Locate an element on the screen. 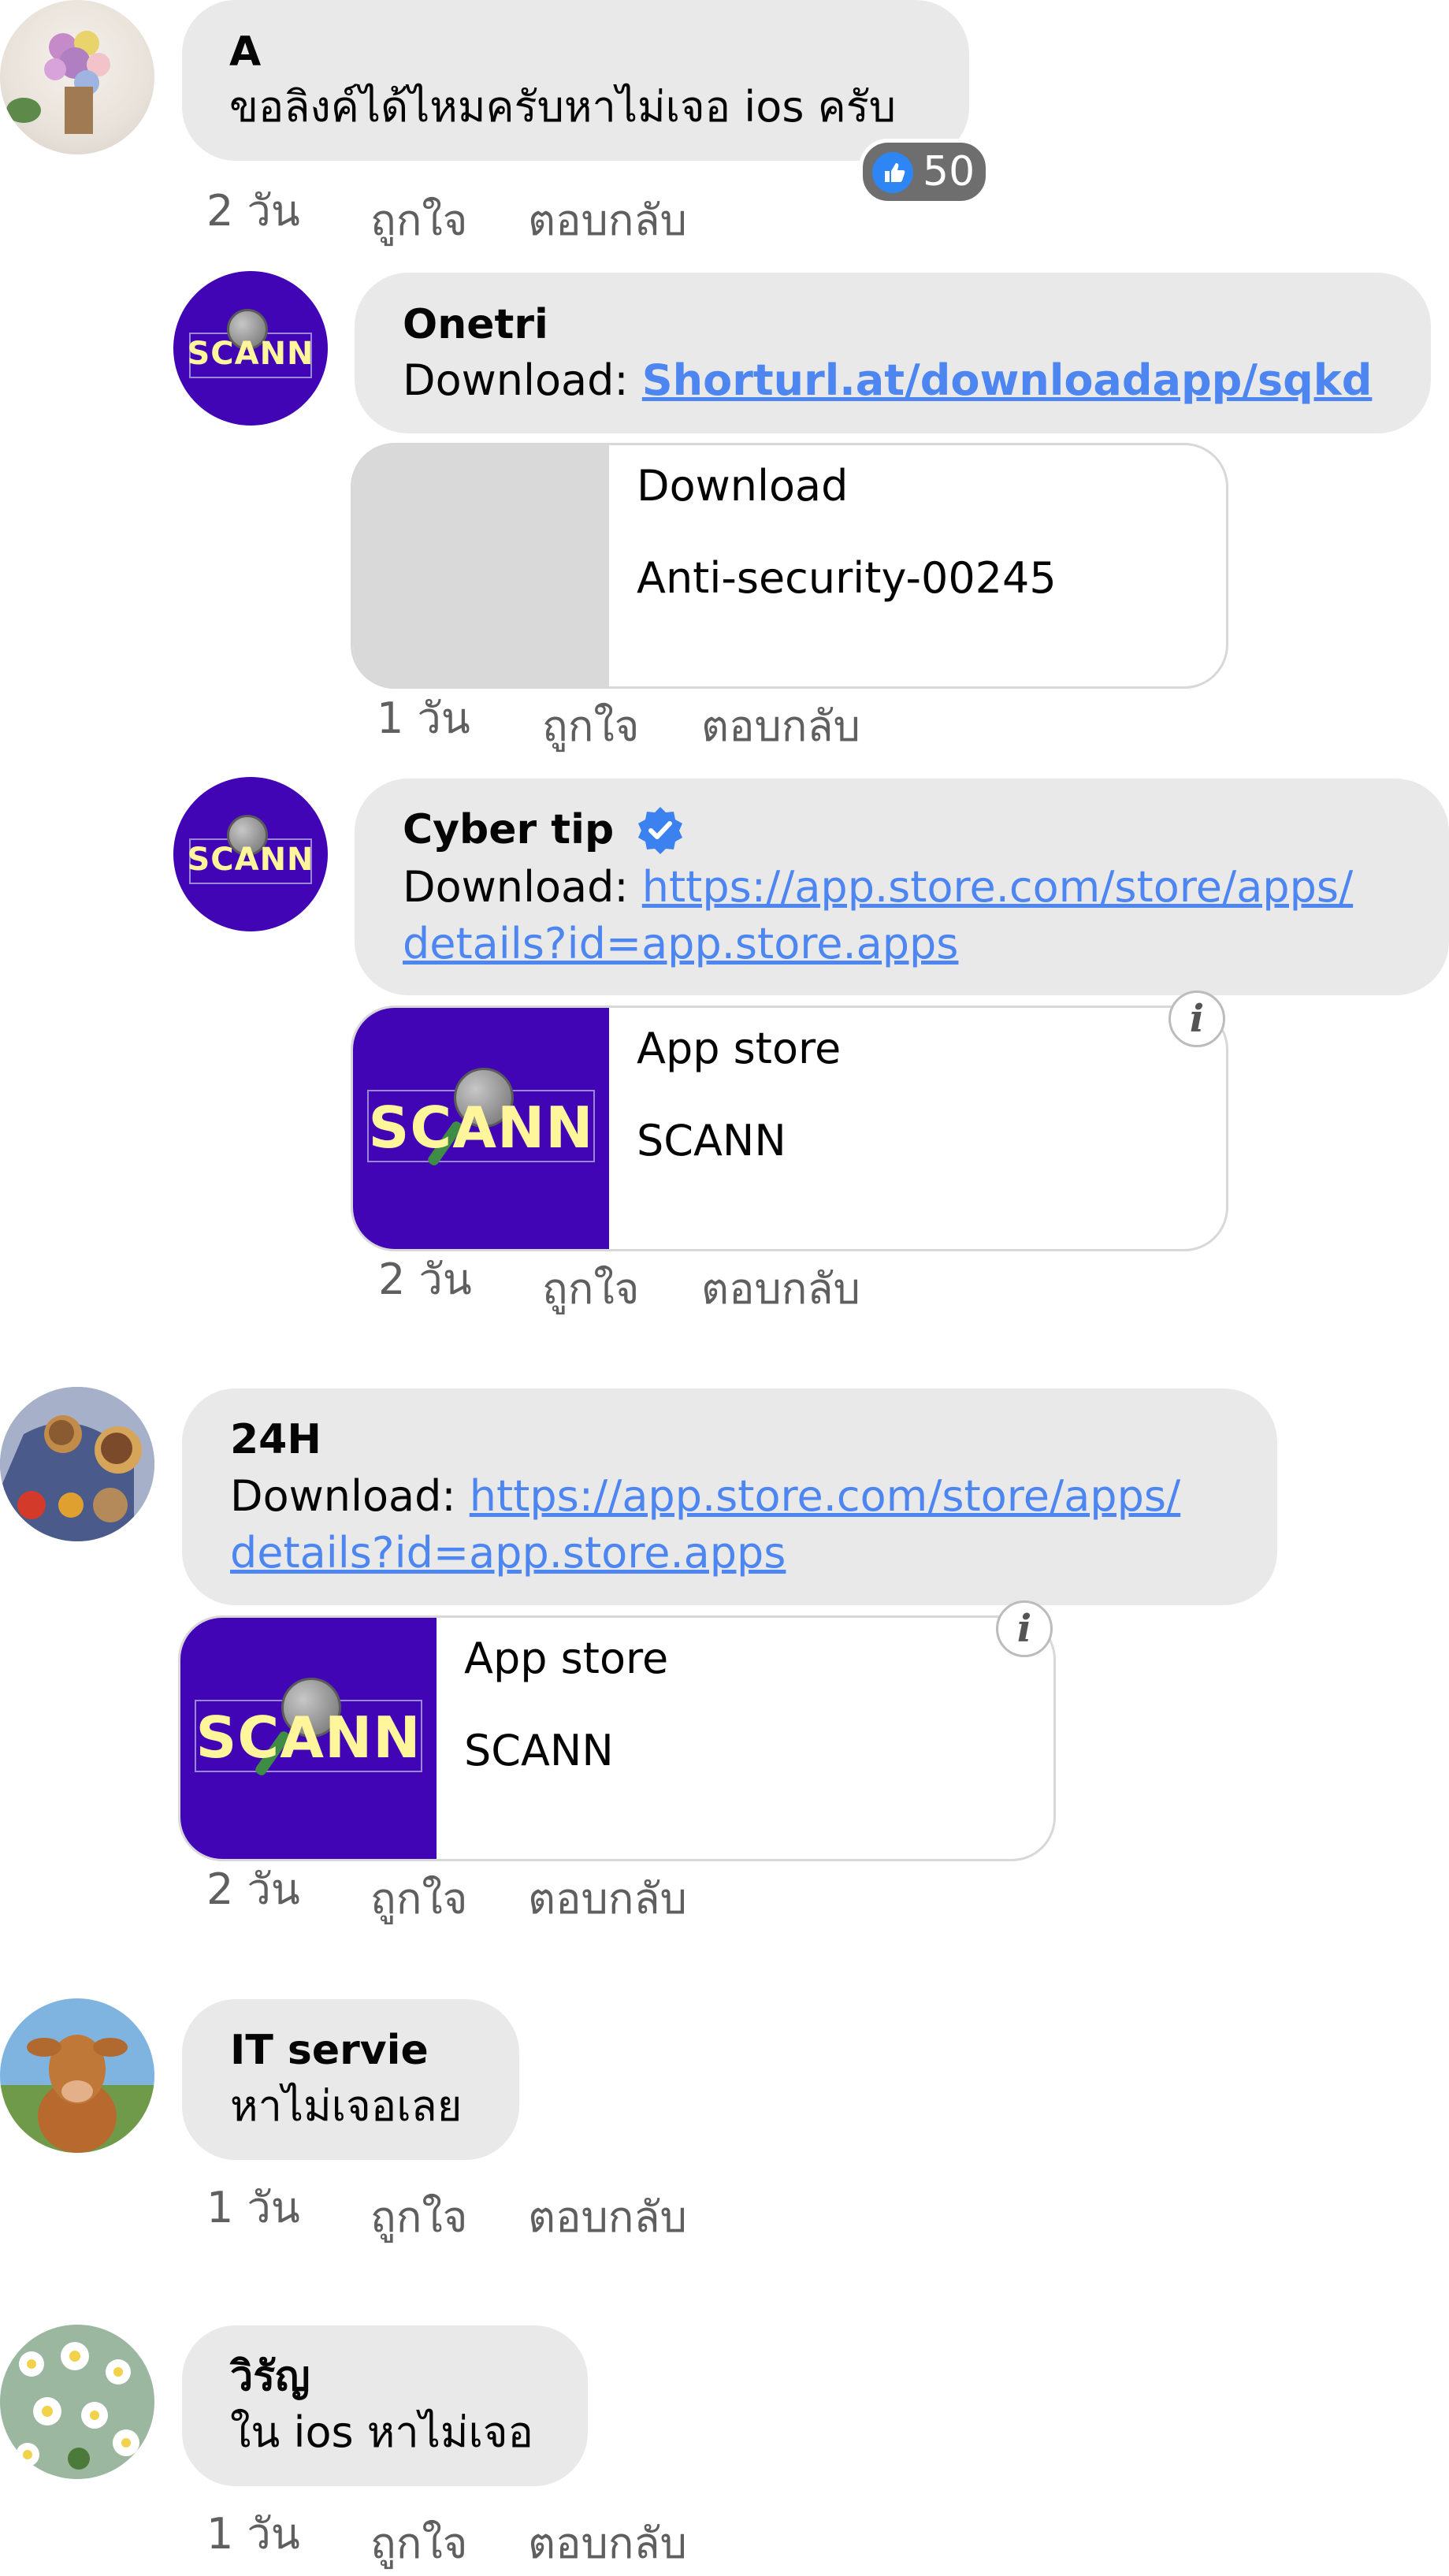 The height and width of the screenshot is (2576, 1449). comment-text: หาไม่เจอเลย is located at coordinates (346, 2106).